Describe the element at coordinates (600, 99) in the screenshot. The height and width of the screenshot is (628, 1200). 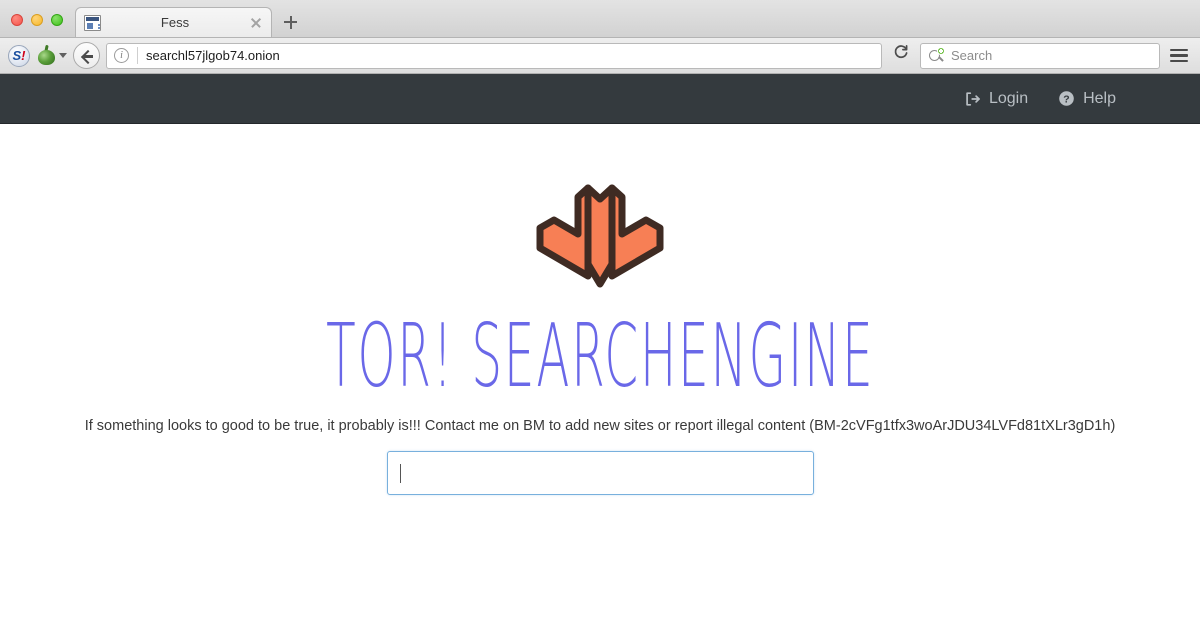
I see `site-topnav: Login ? Help` at that location.